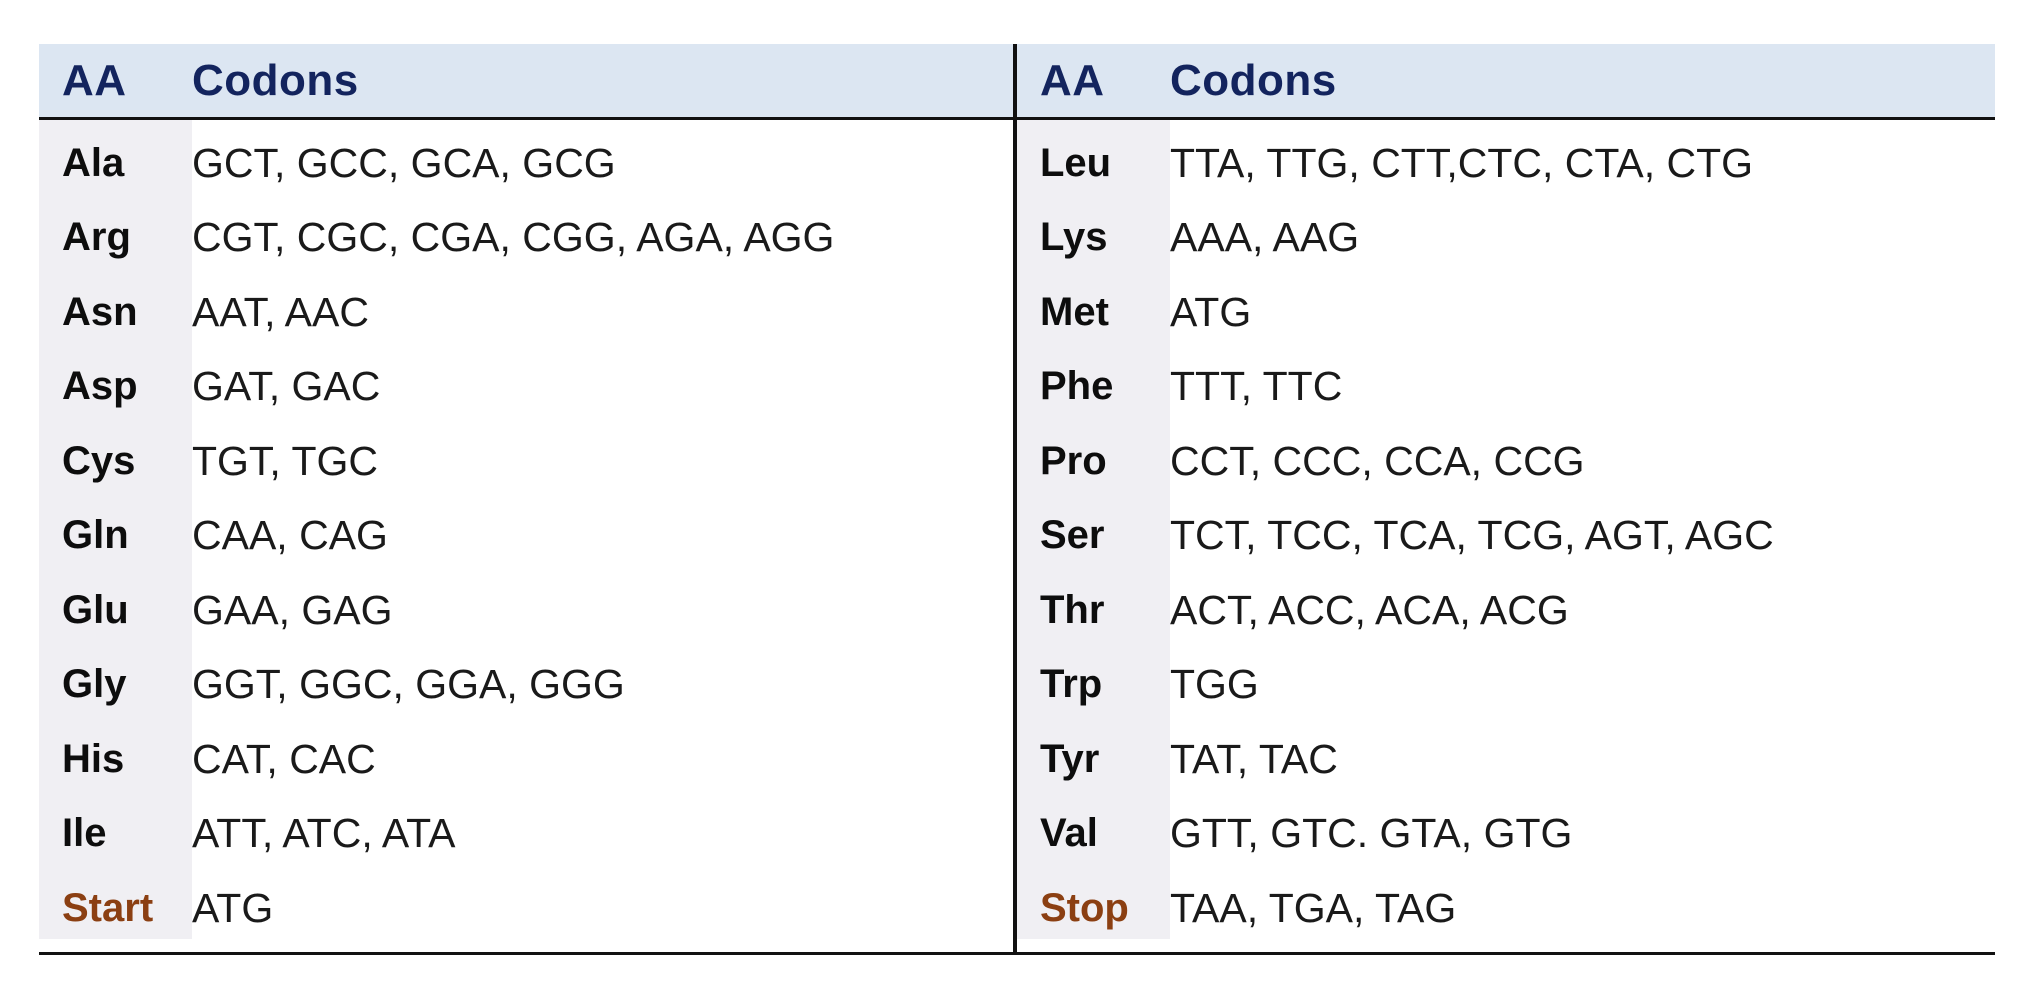  Describe the element at coordinates (1072, 535) in the screenshot. I see `amino-acid-label: Ser` at that location.